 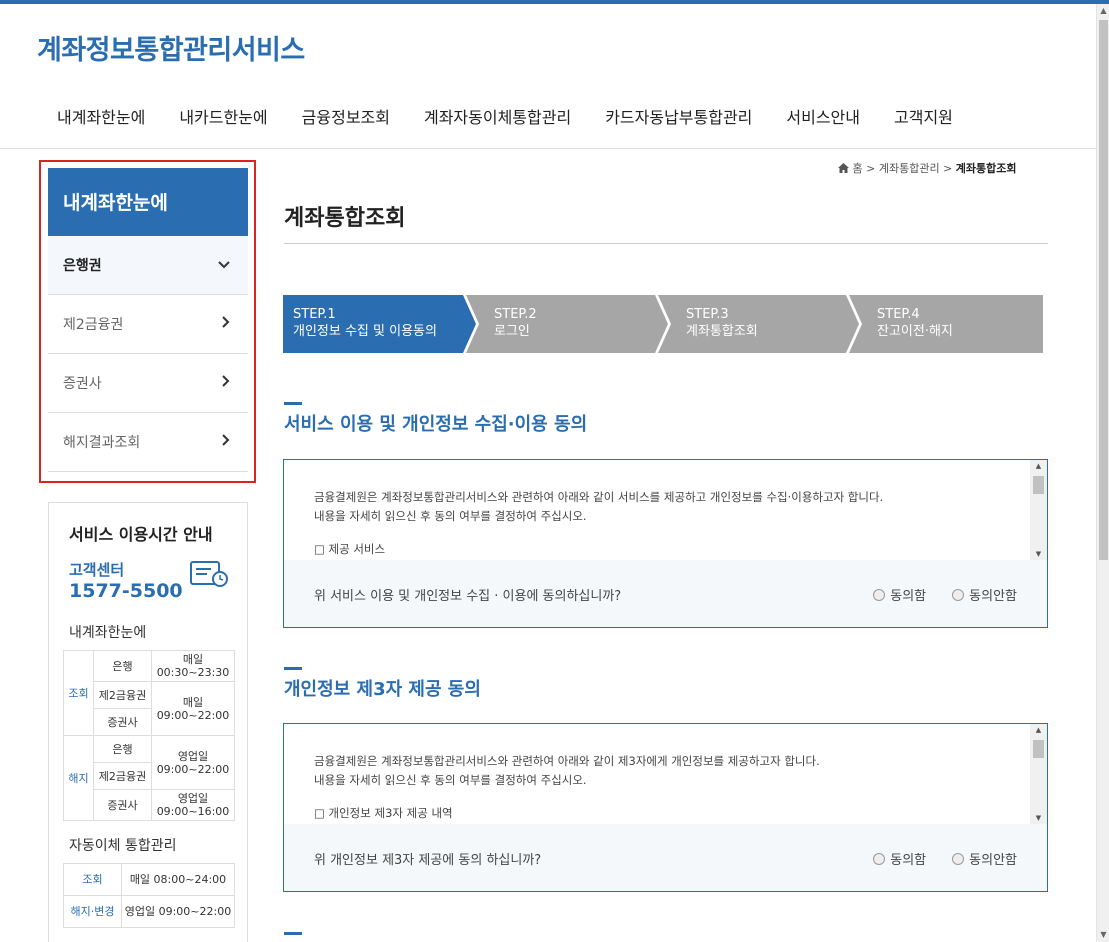 What do you see at coordinates (193, 708) in the screenshot?
I see `time-cell: 매일 09:00~22:00` at bounding box center [193, 708].